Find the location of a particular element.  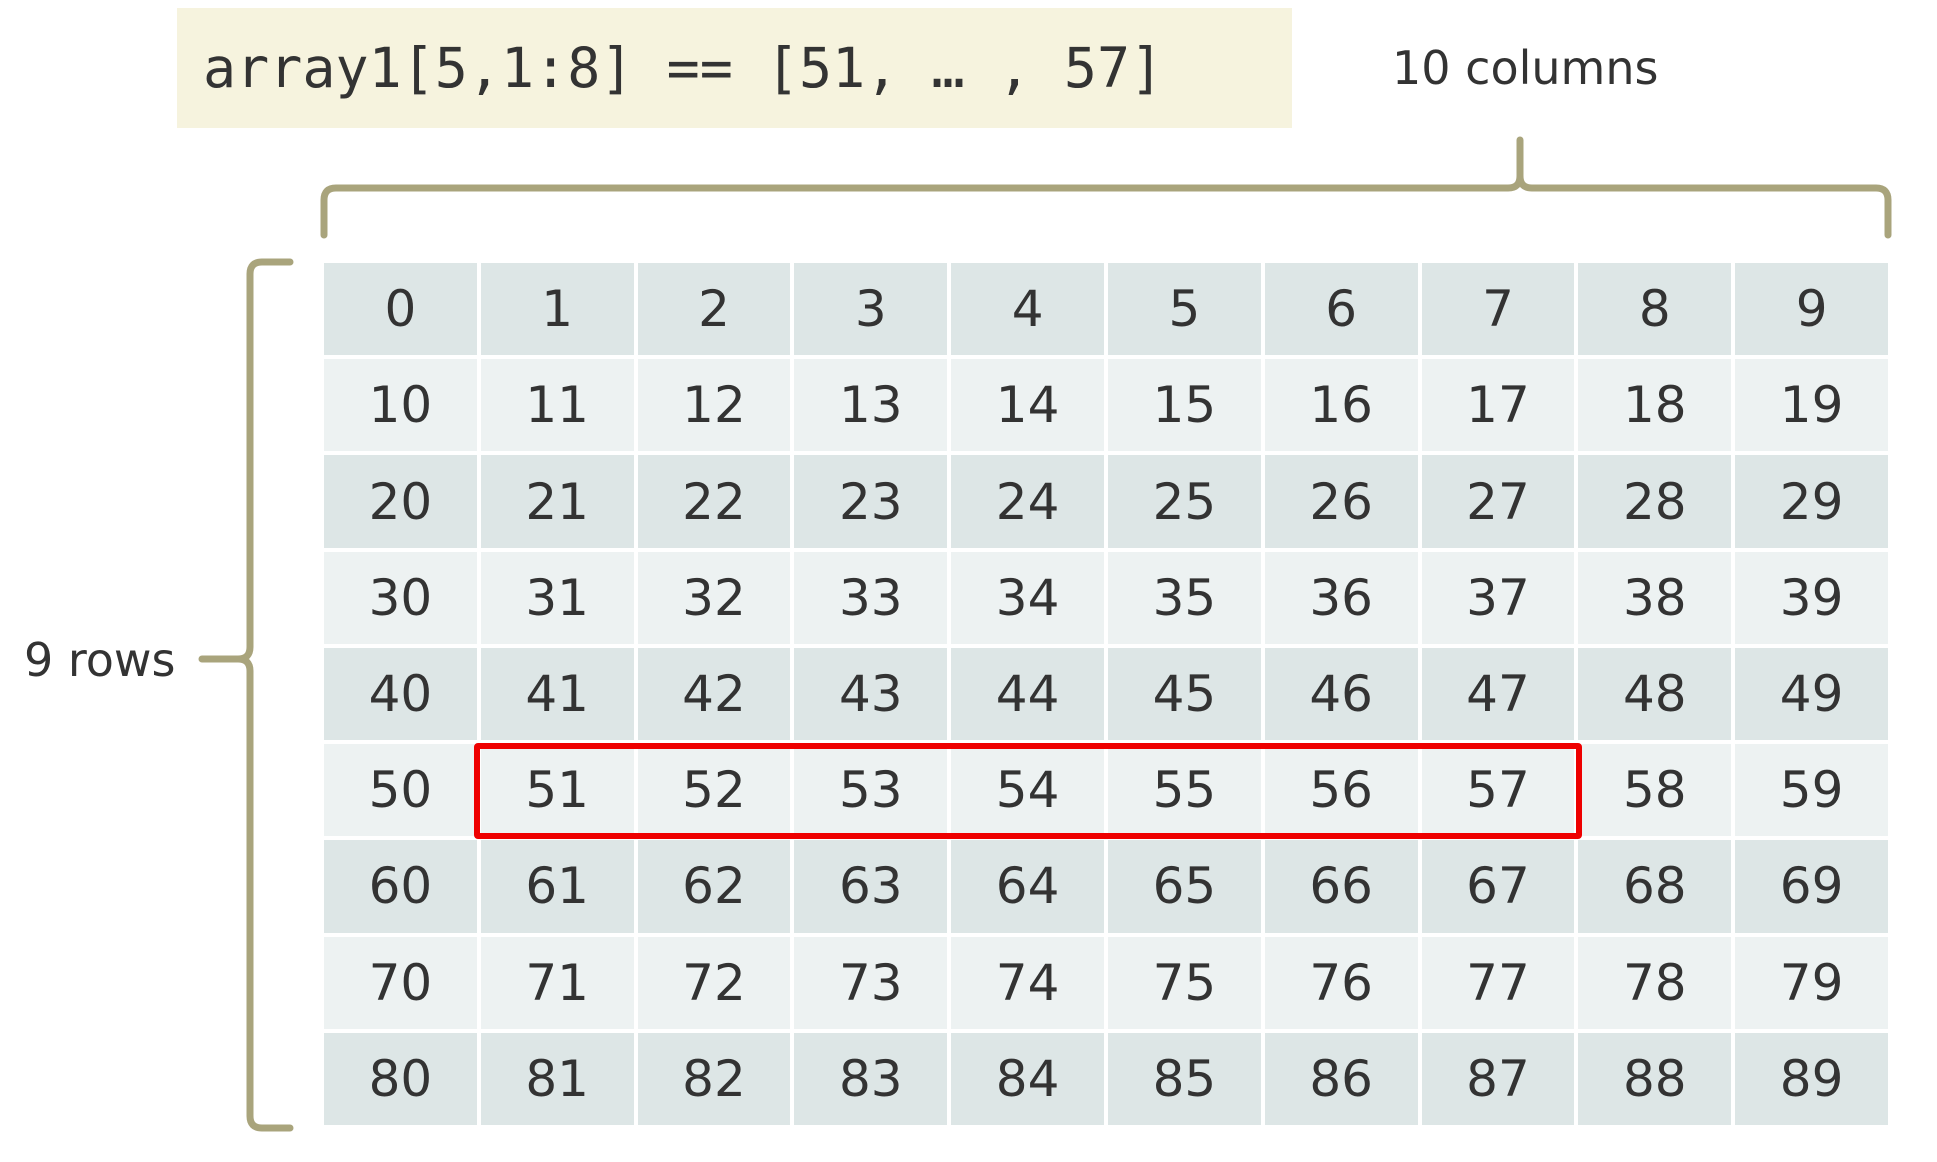

grid-cell: 34 is located at coordinates (1027, 597).